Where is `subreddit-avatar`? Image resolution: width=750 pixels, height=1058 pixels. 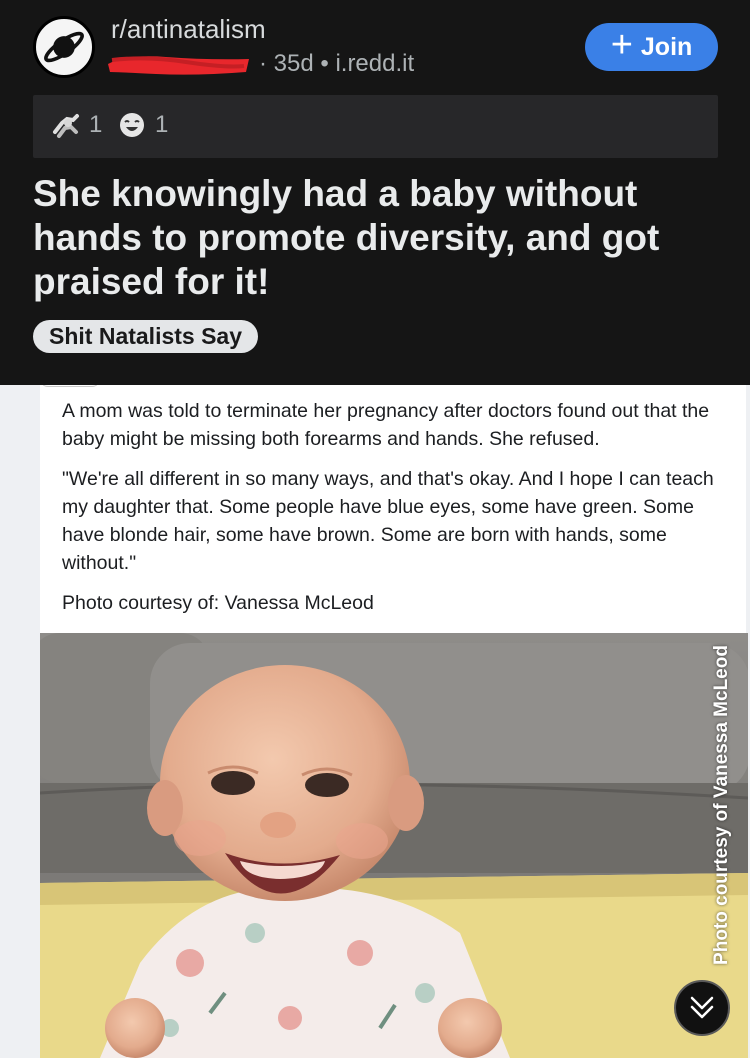
subreddit-avatar is located at coordinates (64, 47).